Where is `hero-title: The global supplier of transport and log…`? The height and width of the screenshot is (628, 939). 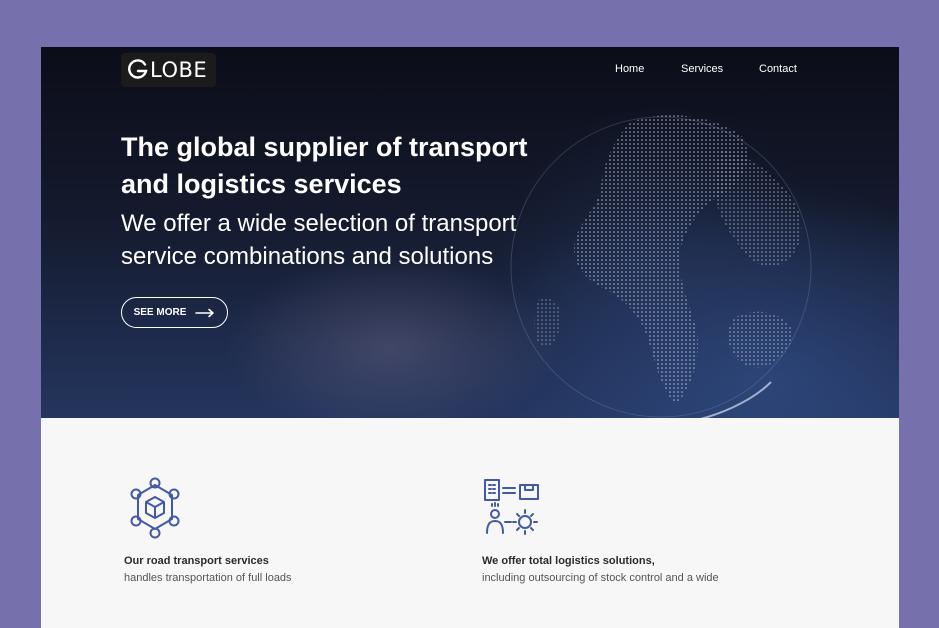 hero-title: The global supplier of transport and log… is located at coordinates (324, 165).